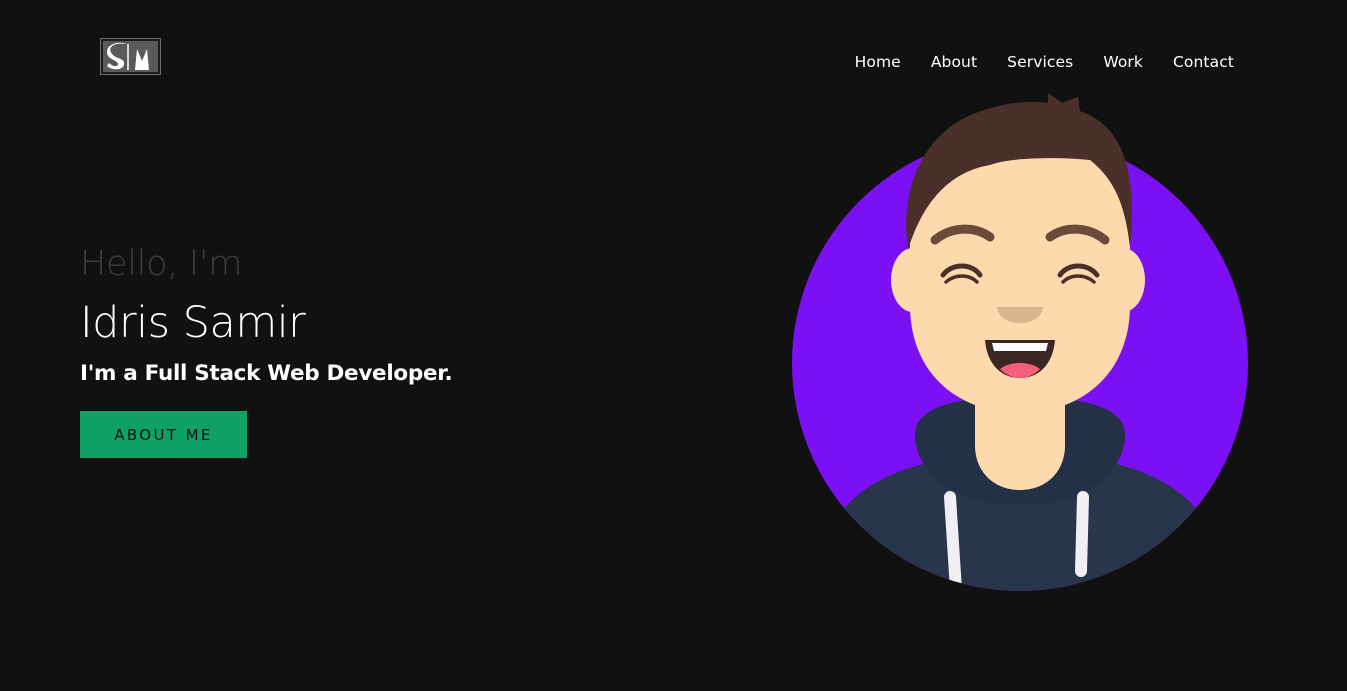  I want to click on about-me-button: ABOUT ME, so click(163, 434).